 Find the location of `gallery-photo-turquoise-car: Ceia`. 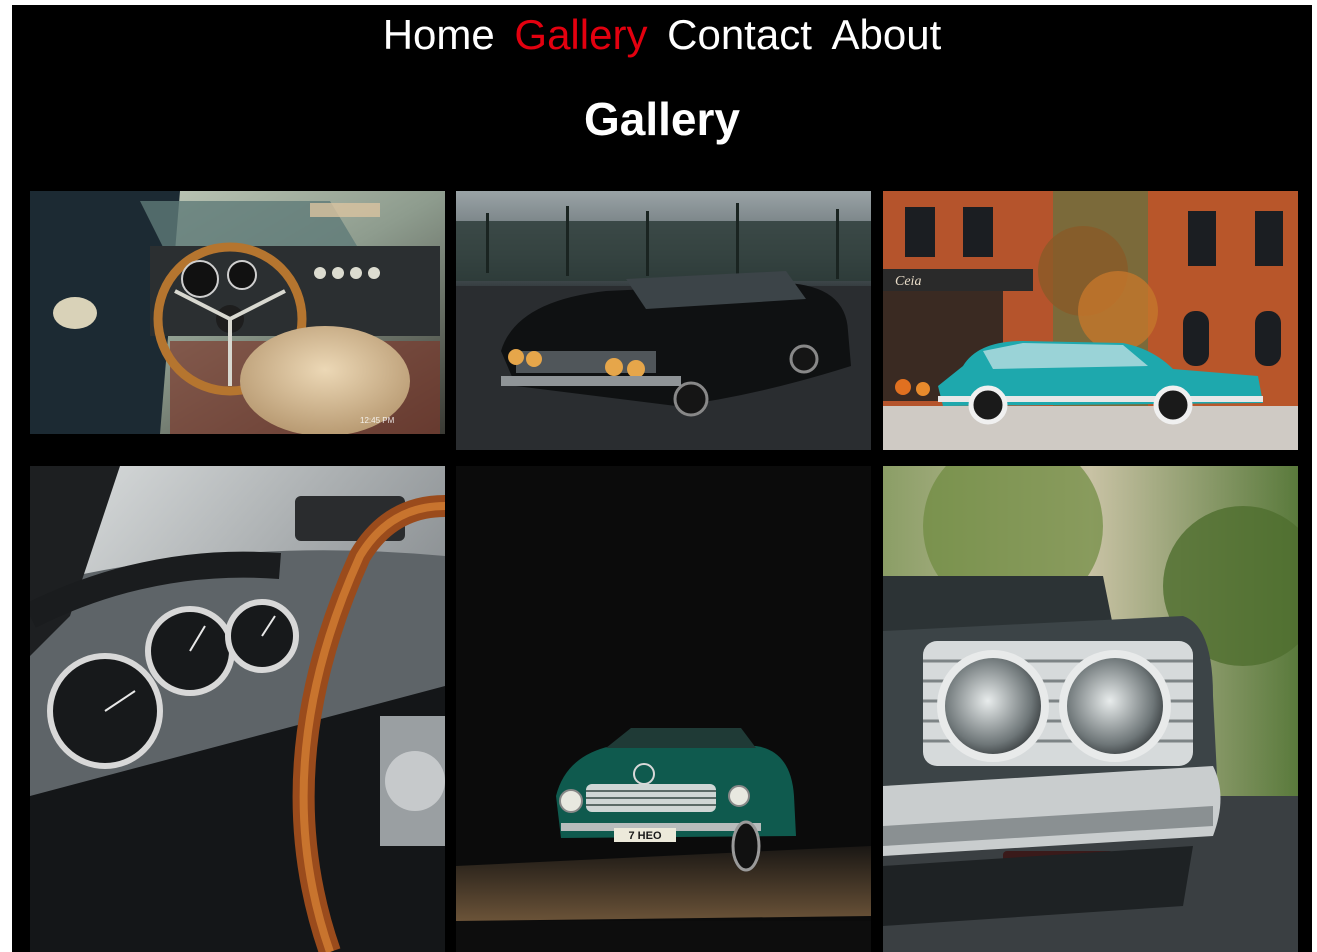

gallery-photo-turquoise-car: Ceia is located at coordinates (1090, 320).